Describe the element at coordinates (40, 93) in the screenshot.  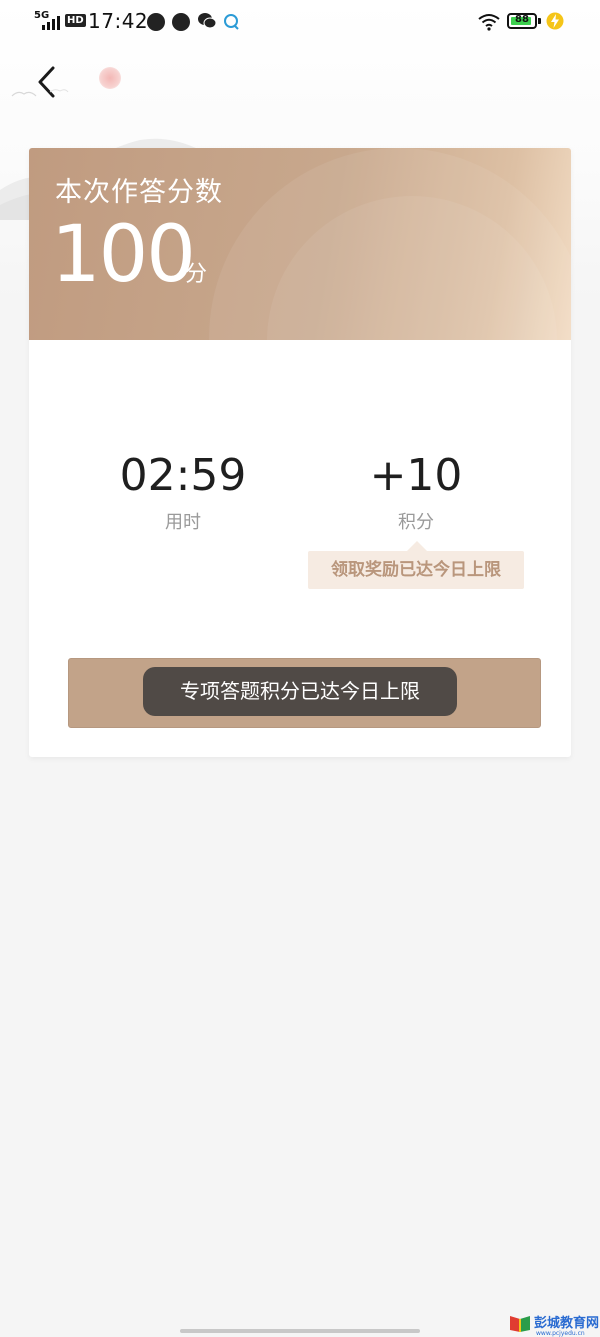
I see `decorative-birds` at that location.